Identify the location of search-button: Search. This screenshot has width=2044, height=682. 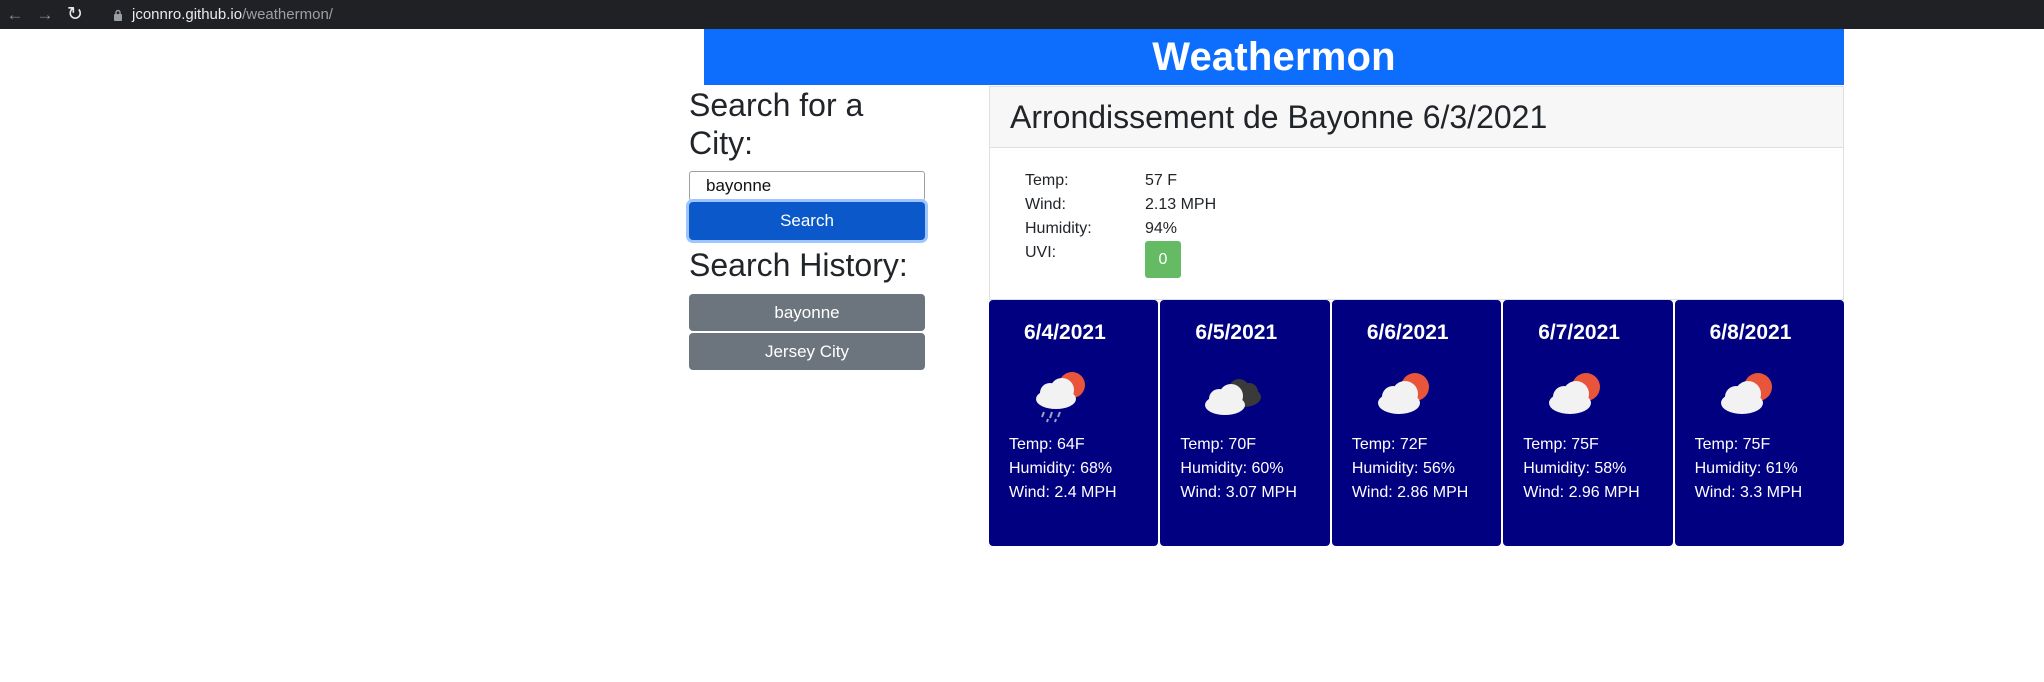
(807, 221).